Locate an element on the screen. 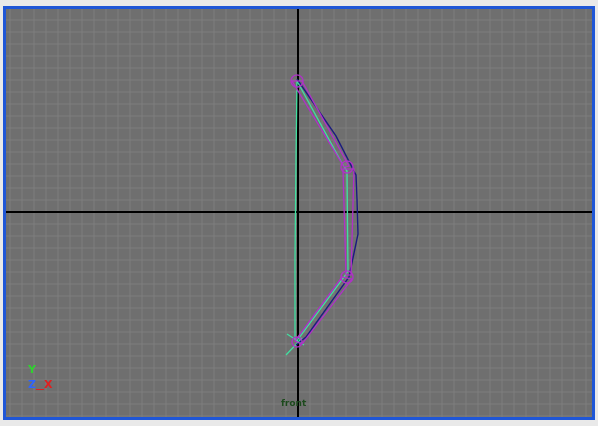 This screenshot has height=426, width=598. axis-origin-mark is located at coordinates (40, 389).